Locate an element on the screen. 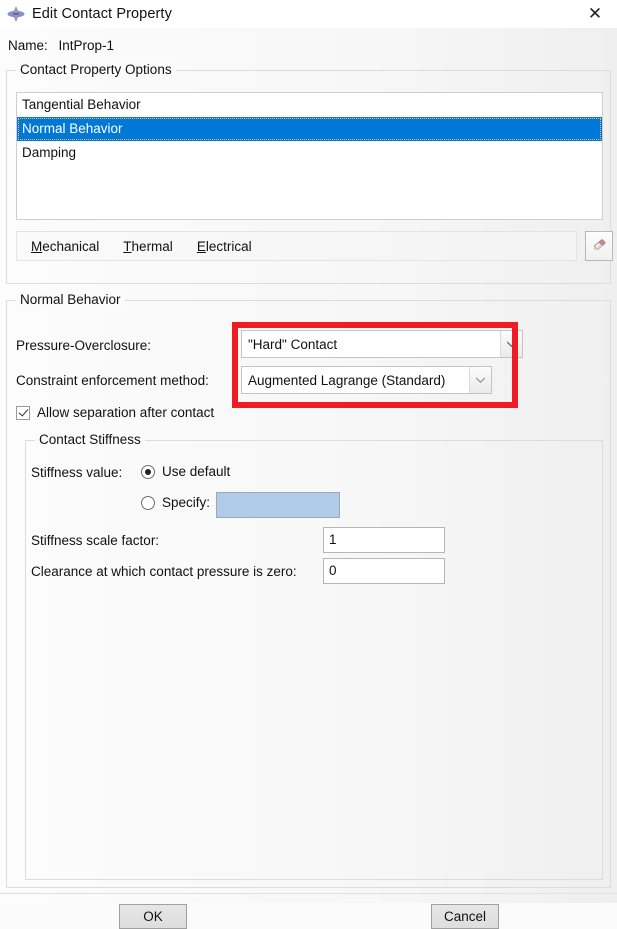 The height and width of the screenshot is (929, 617). checkbox-icon is located at coordinates (23, 412).